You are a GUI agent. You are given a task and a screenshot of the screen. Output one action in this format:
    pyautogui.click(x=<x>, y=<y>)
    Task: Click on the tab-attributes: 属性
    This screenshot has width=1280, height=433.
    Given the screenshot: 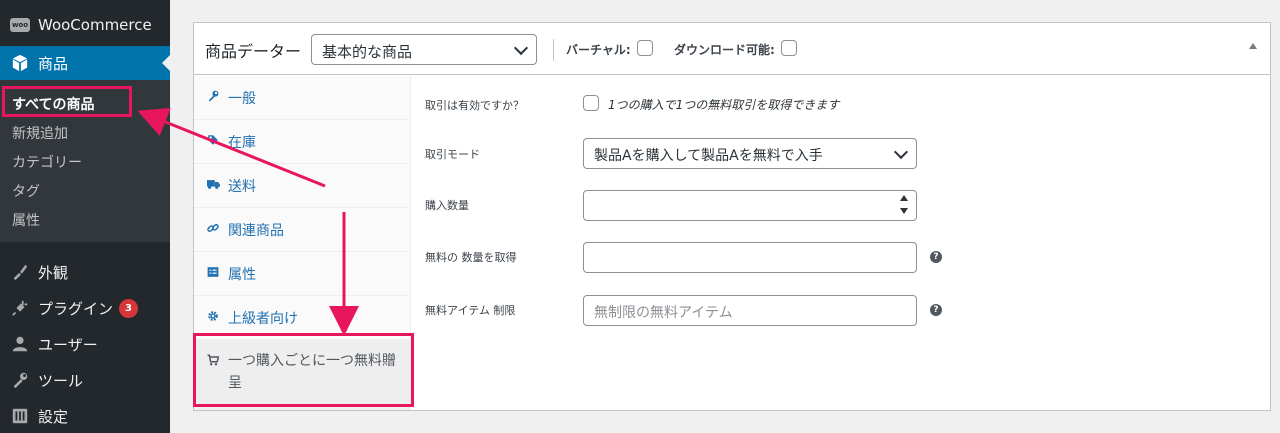 What is the action you would take?
    pyautogui.click(x=302, y=274)
    